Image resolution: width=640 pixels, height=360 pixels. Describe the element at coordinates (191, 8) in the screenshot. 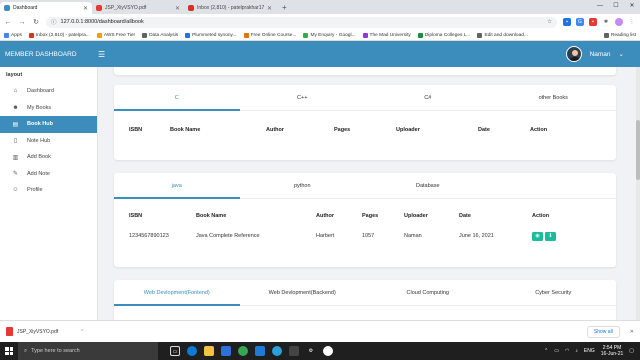

I see `gmail-favicon-icon` at that location.